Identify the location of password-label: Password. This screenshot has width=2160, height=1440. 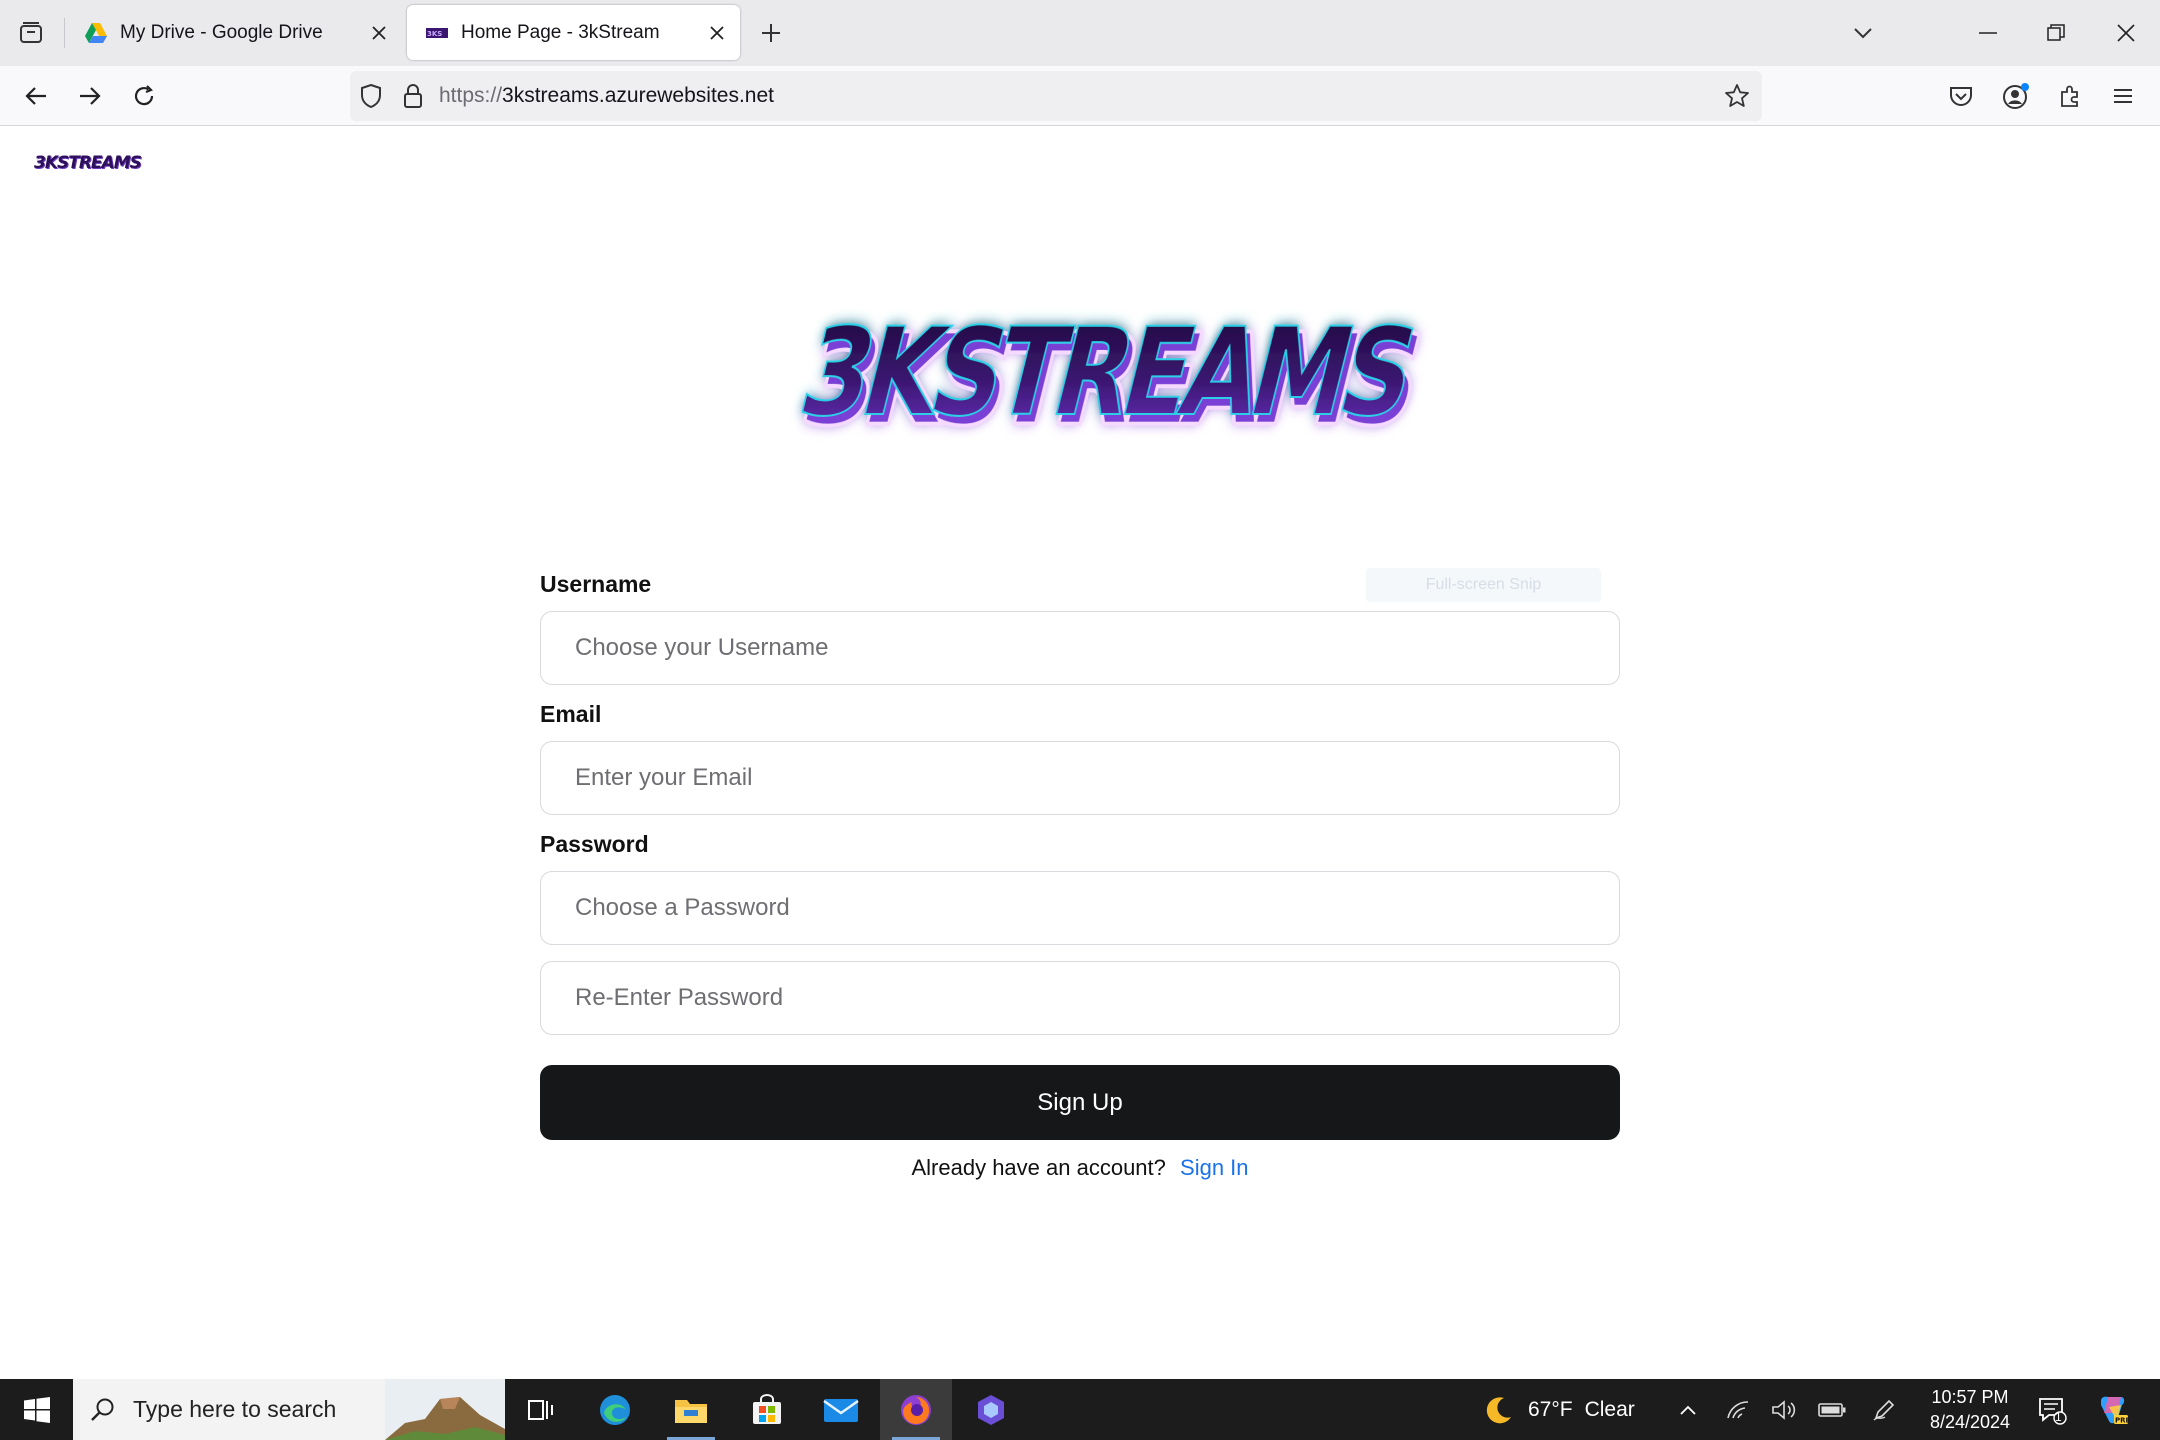
(594, 844).